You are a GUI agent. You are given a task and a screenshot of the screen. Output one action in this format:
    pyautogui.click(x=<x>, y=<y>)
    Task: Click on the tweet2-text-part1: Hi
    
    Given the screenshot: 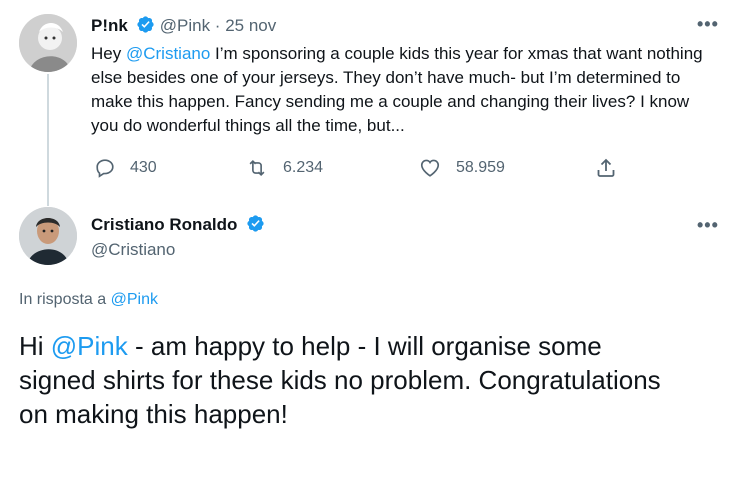 What is the action you would take?
    pyautogui.click(x=35, y=346)
    